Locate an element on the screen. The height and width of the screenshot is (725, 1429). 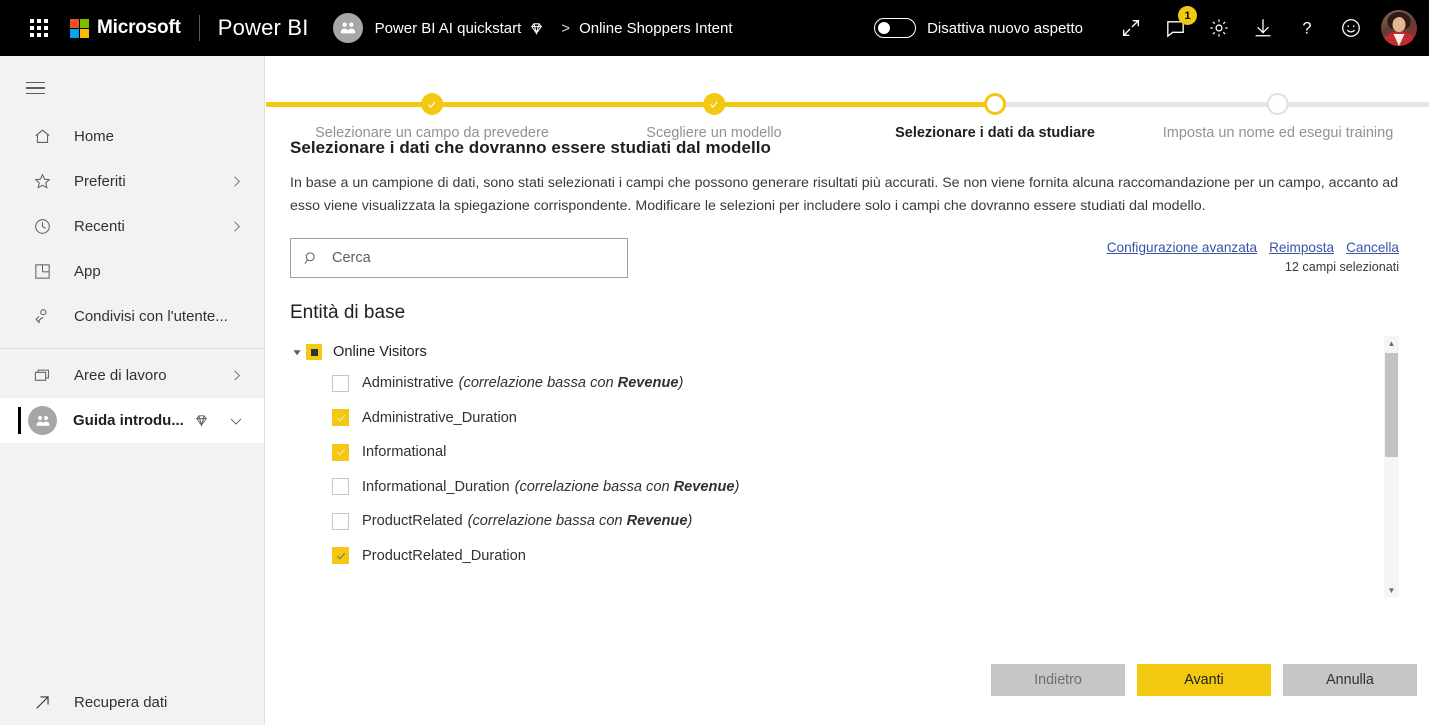
sidebar-item-home: Home is located at coordinates (132, 136).